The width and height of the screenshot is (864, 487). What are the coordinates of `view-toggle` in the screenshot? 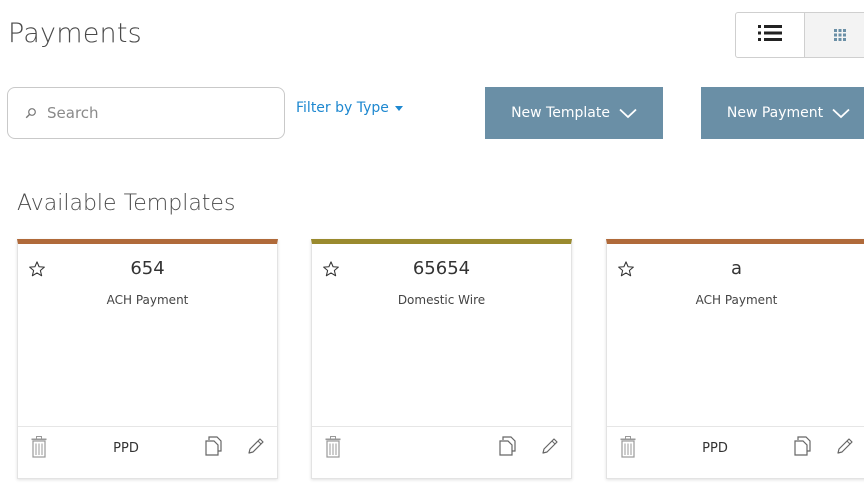 It's located at (799, 35).